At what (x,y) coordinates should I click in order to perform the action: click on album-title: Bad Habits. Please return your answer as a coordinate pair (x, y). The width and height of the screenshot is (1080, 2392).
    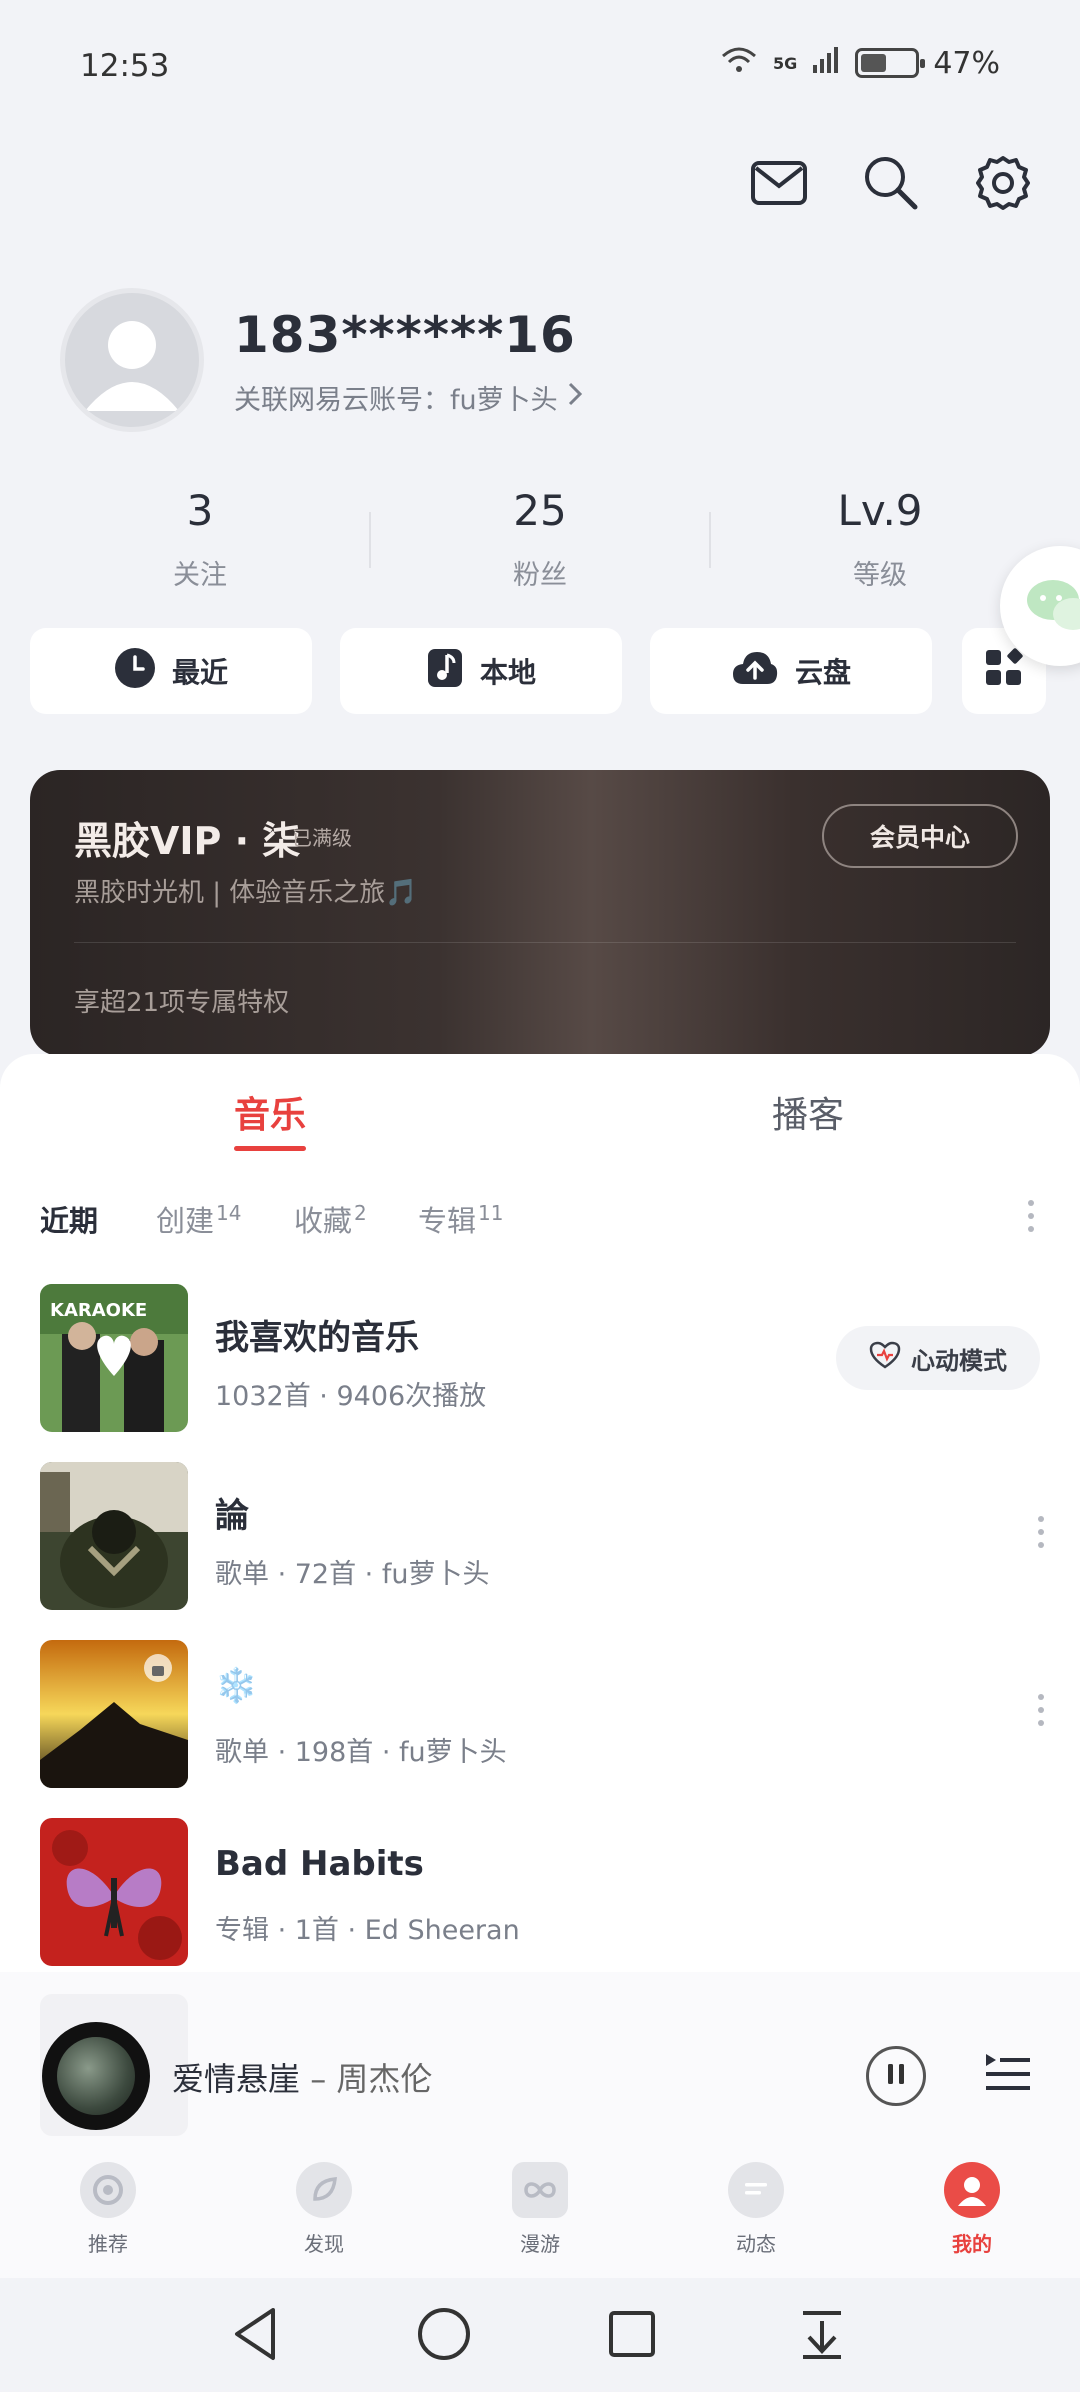
    Looking at the image, I should click on (319, 1864).